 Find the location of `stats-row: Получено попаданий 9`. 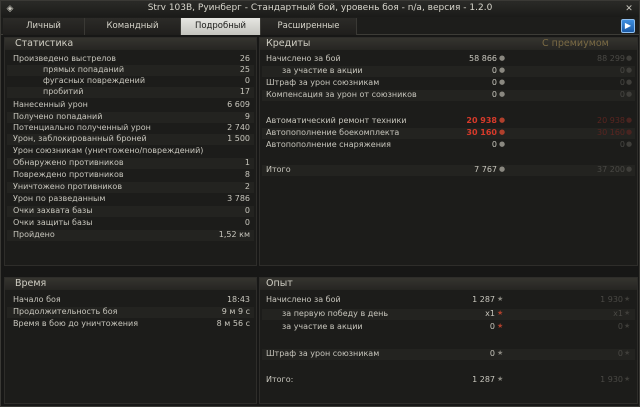

stats-row: Получено попаданий 9 is located at coordinates (130, 117).